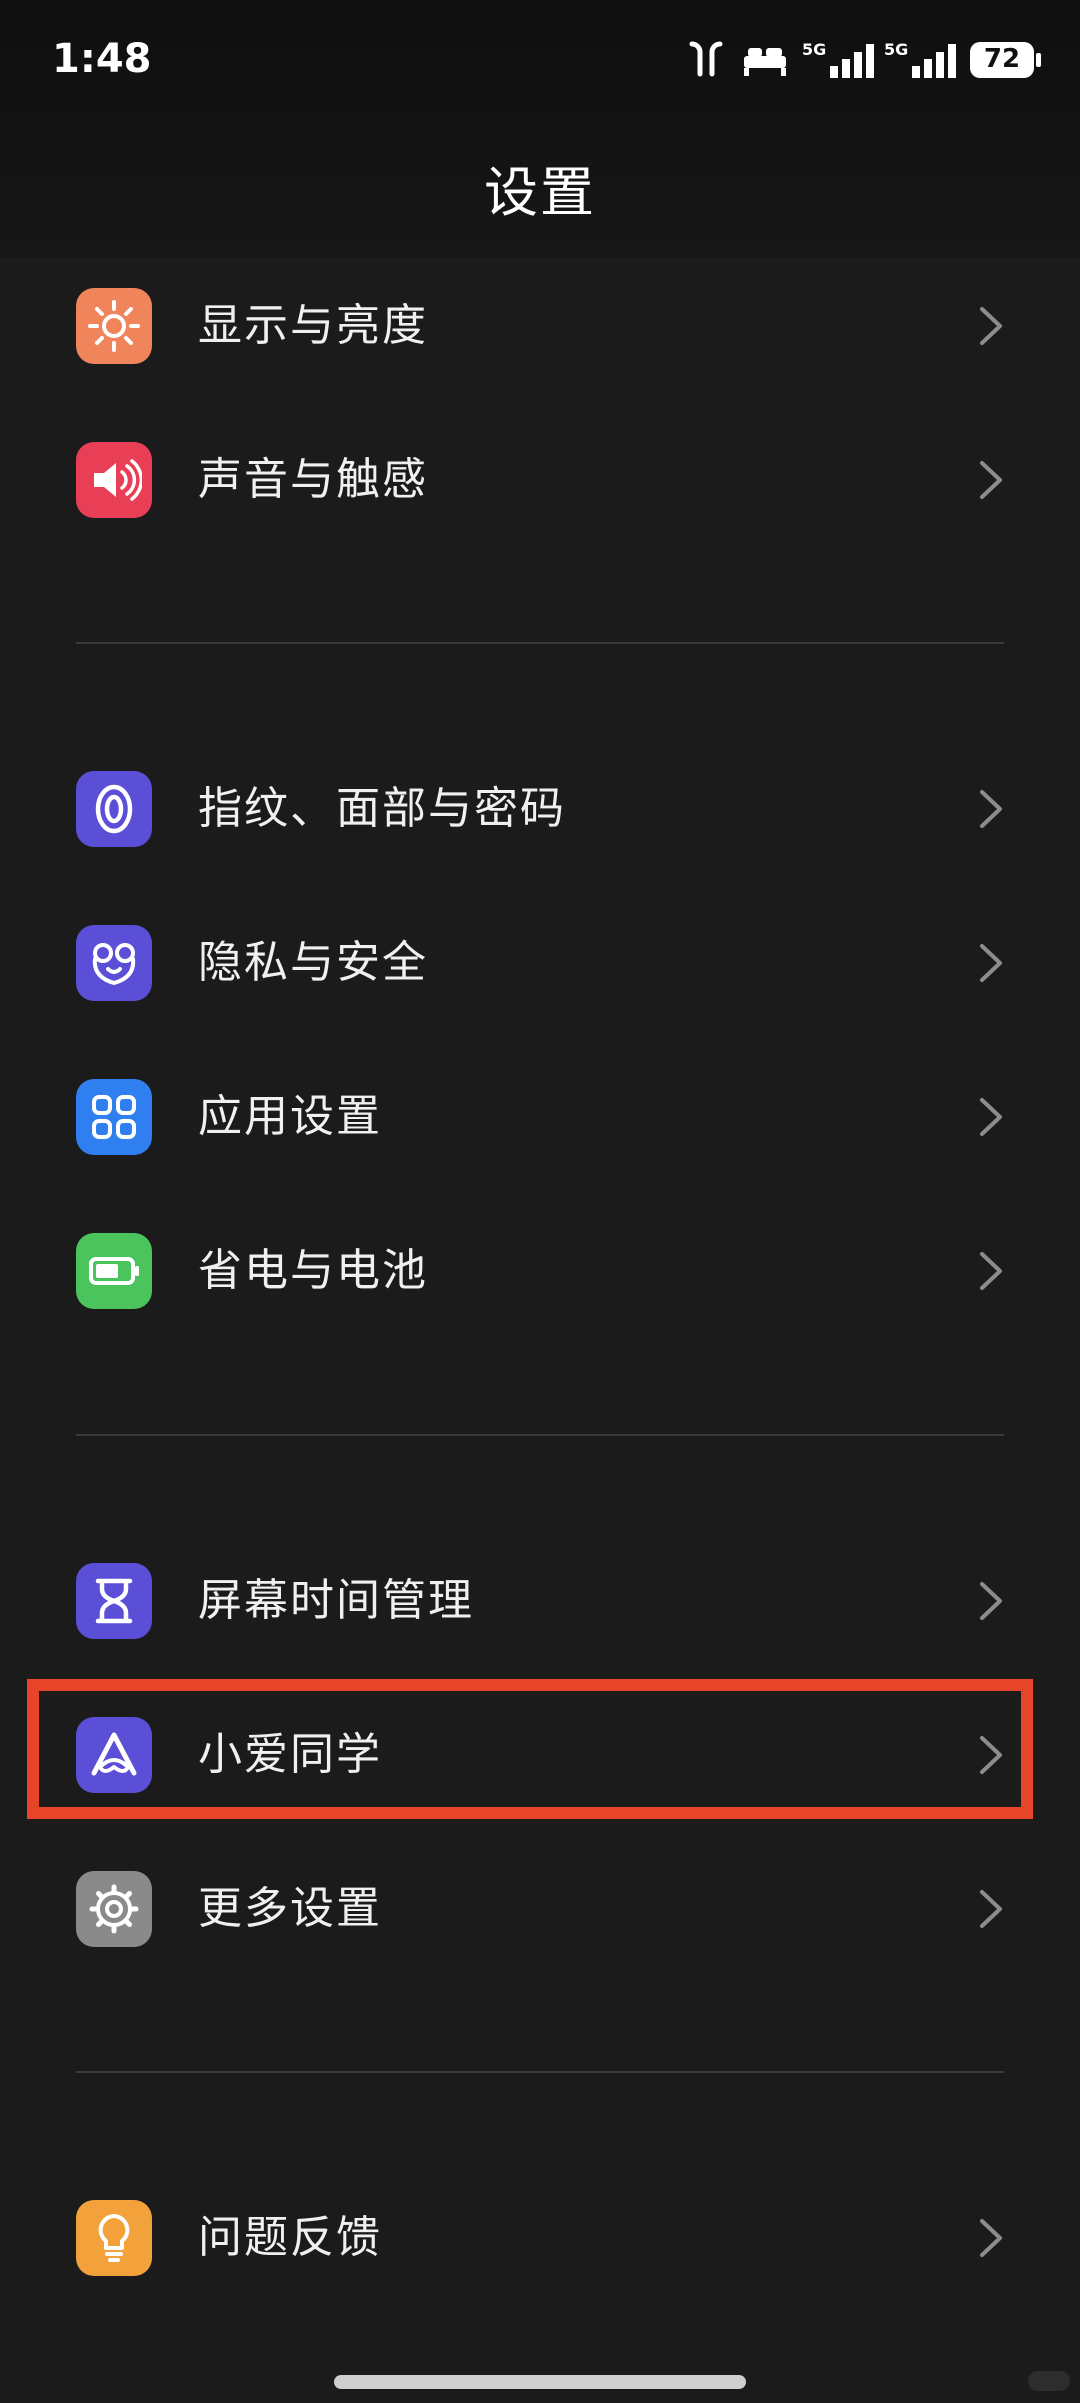 The width and height of the screenshot is (1080, 2403). Describe the element at coordinates (114, 1117) in the screenshot. I see `apps-grid-icon` at that location.